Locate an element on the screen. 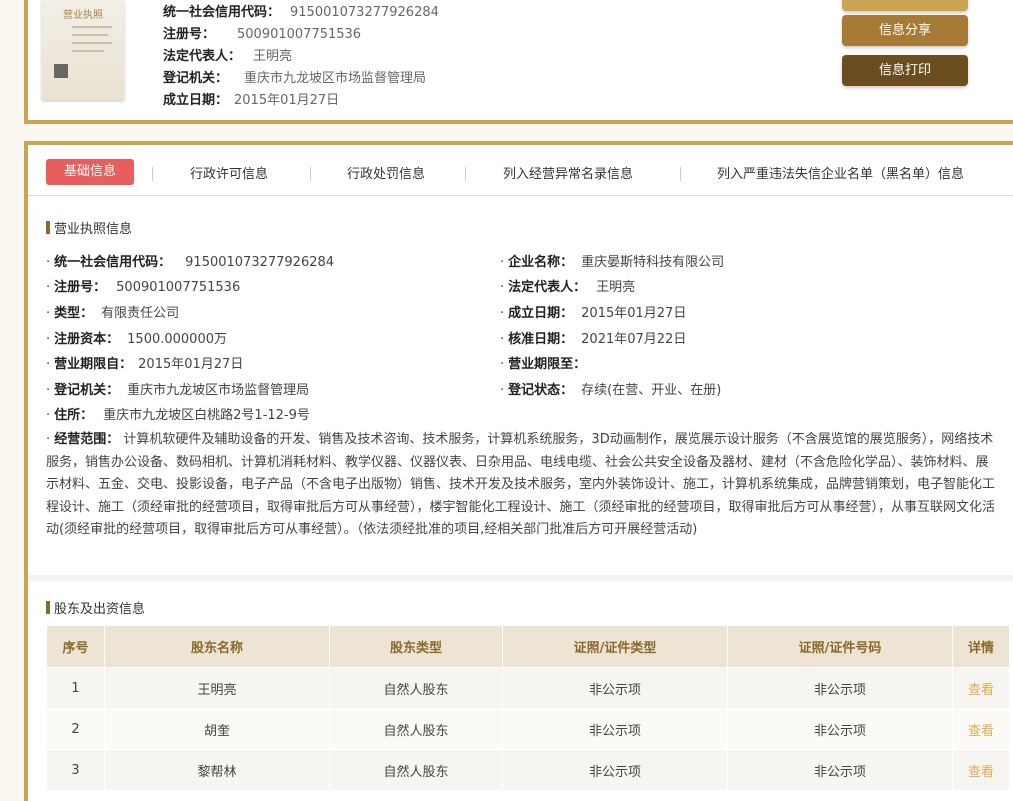 The image size is (1013, 801). field-reg-capital: · 注册资本： 1500.000000万 is located at coordinates (136, 339).